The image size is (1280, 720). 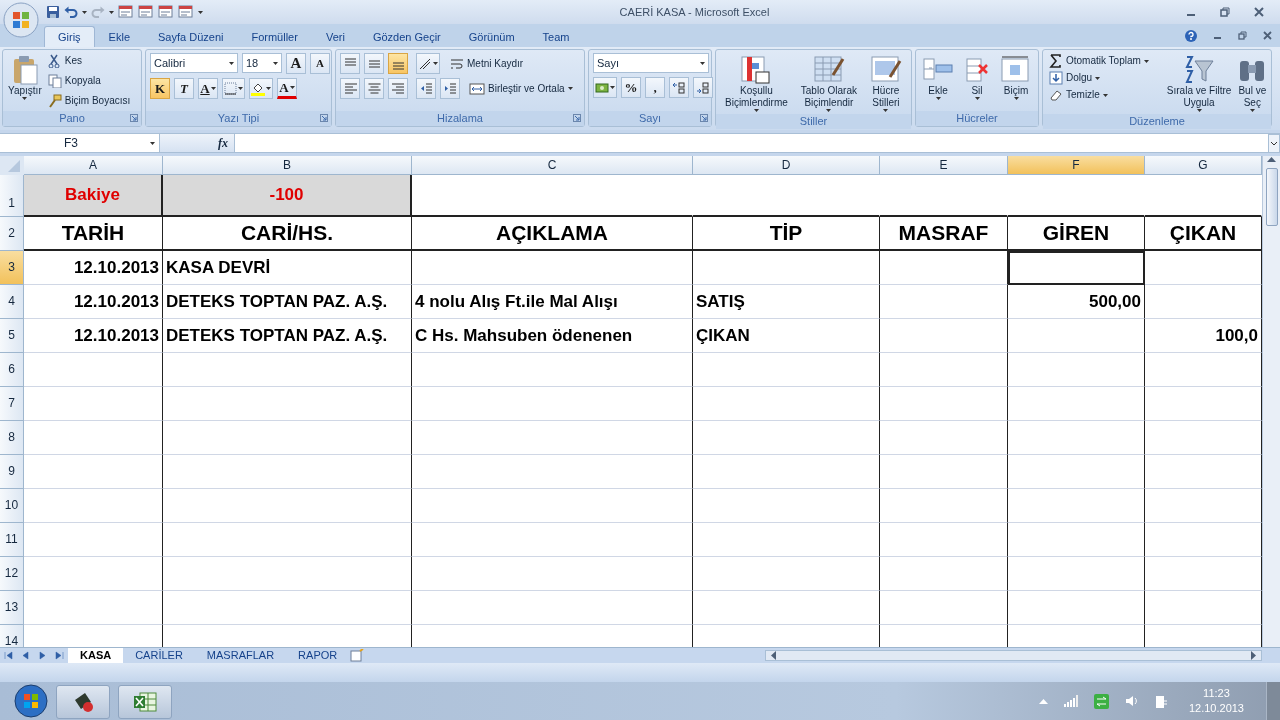 What do you see at coordinates (262, 63) in the screenshot?
I see `font-size-field: 18` at bounding box center [262, 63].